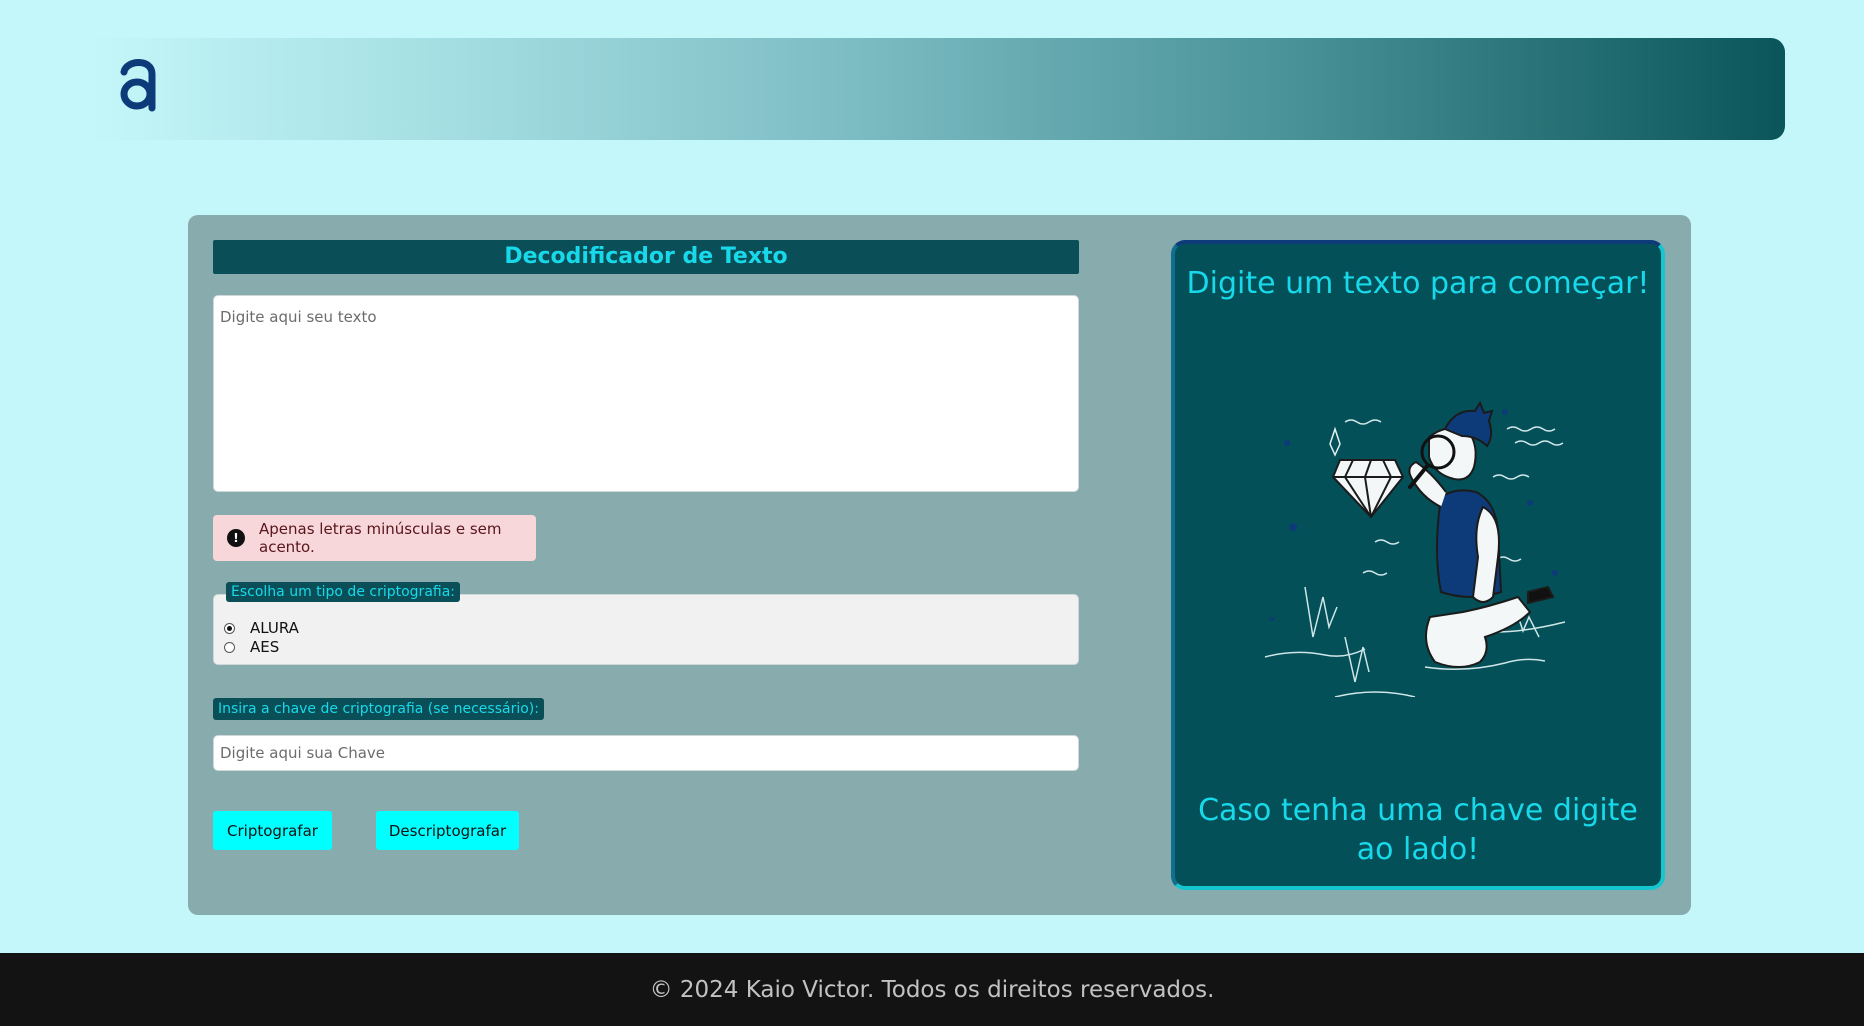 The width and height of the screenshot is (1864, 1026). I want to click on radio-label-aes: AES, so click(265, 647).